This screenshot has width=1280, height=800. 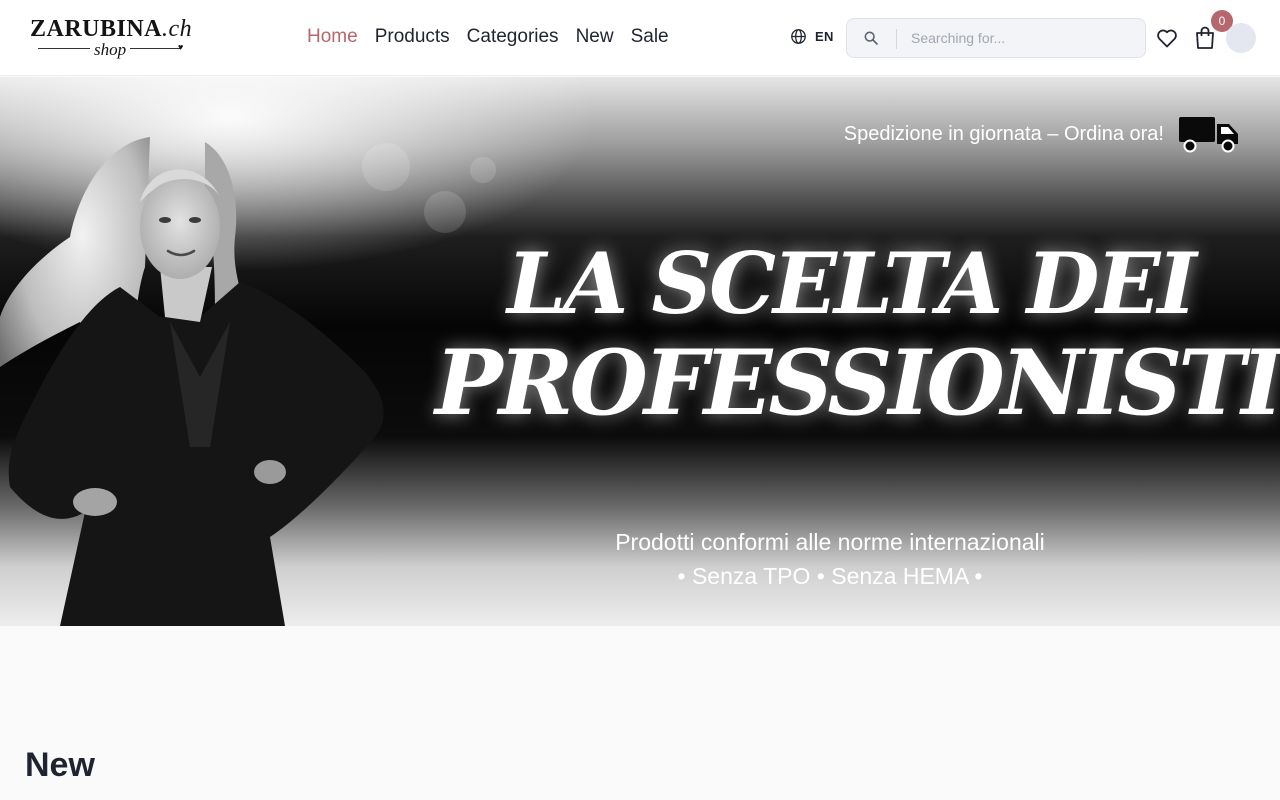 What do you see at coordinates (110, 50) in the screenshot?
I see `logo-sub-text: shop` at bounding box center [110, 50].